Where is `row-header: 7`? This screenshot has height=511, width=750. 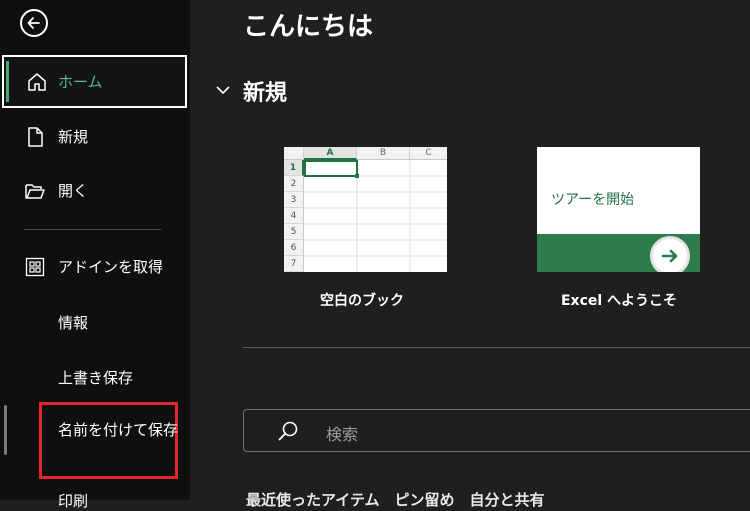 row-header: 7 is located at coordinates (294, 264).